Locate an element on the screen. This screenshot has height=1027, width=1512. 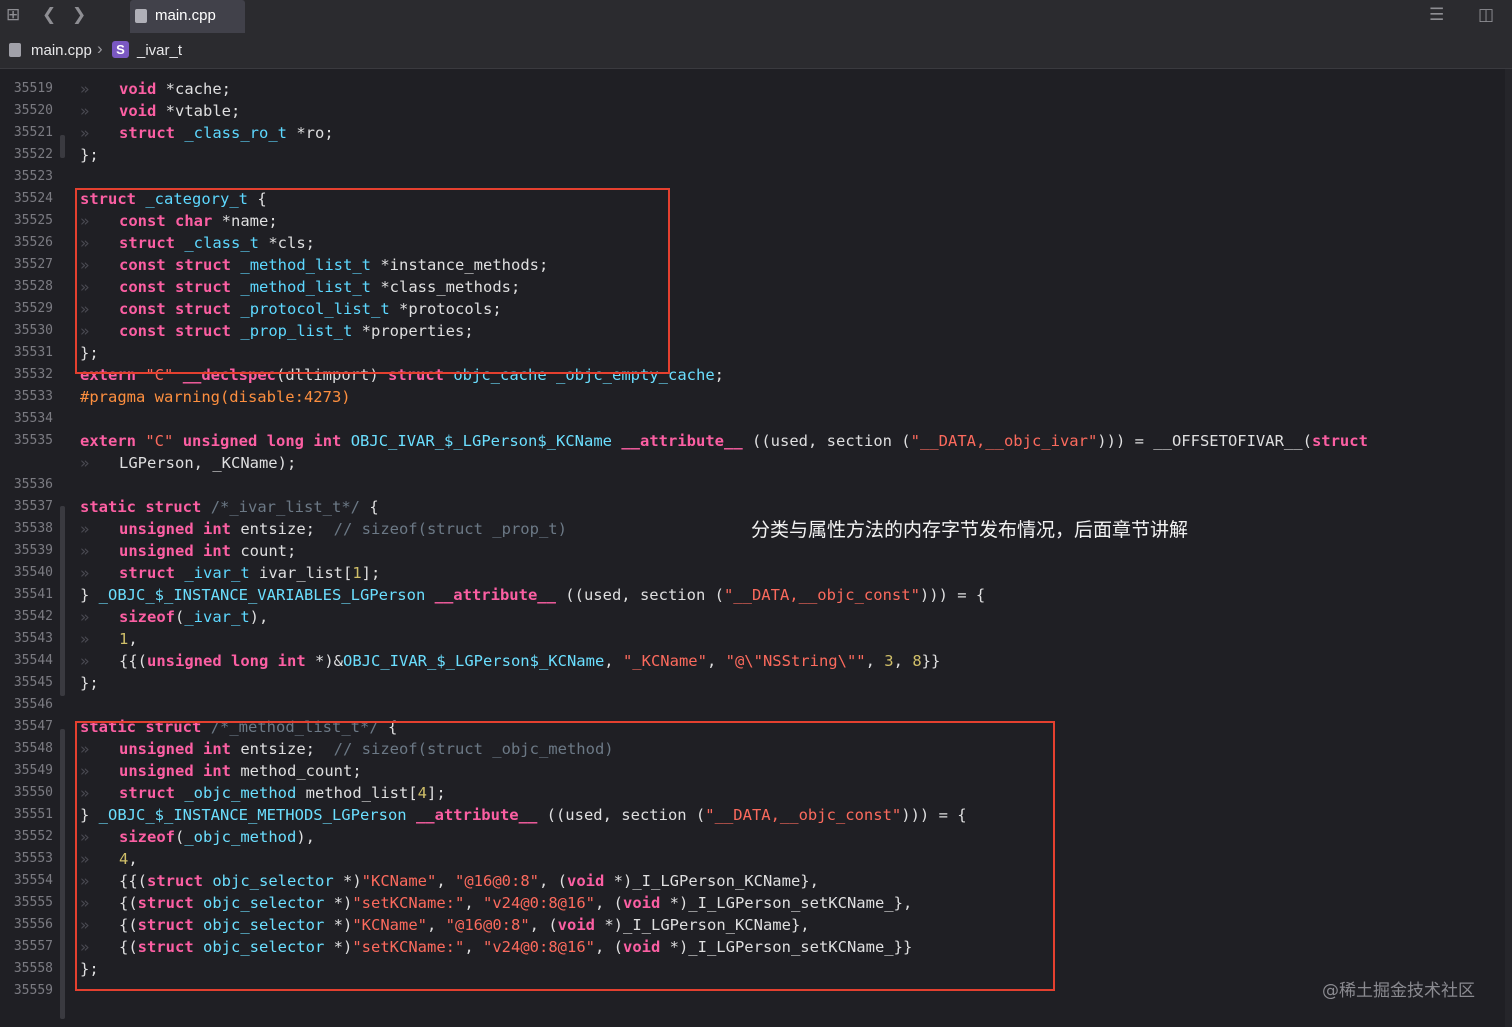
line-number: 35554 is located at coordinates (33, 880).